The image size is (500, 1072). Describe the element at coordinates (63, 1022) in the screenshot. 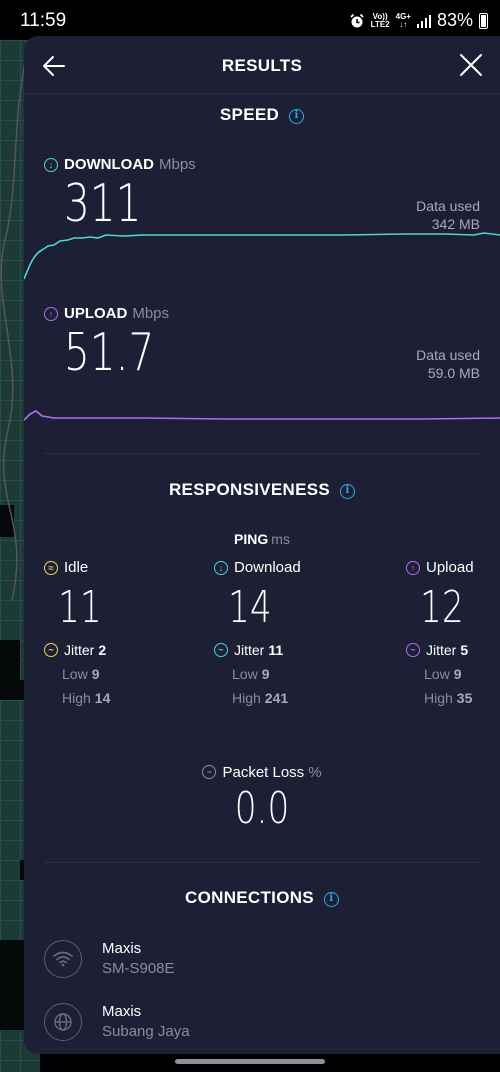

I see `globe-icon` at that location.